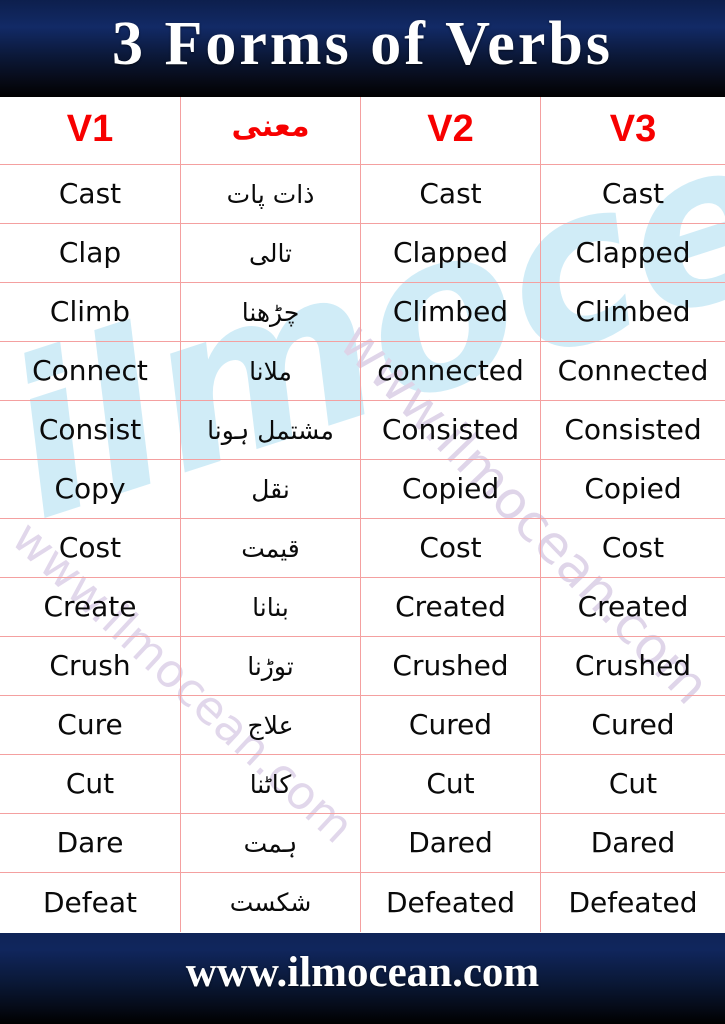 The height and width of the screenshot is (1024, 725). Describe the element at coordinates (451, 548) in the screenshot. I see `cell-v2: Cost` at that location.